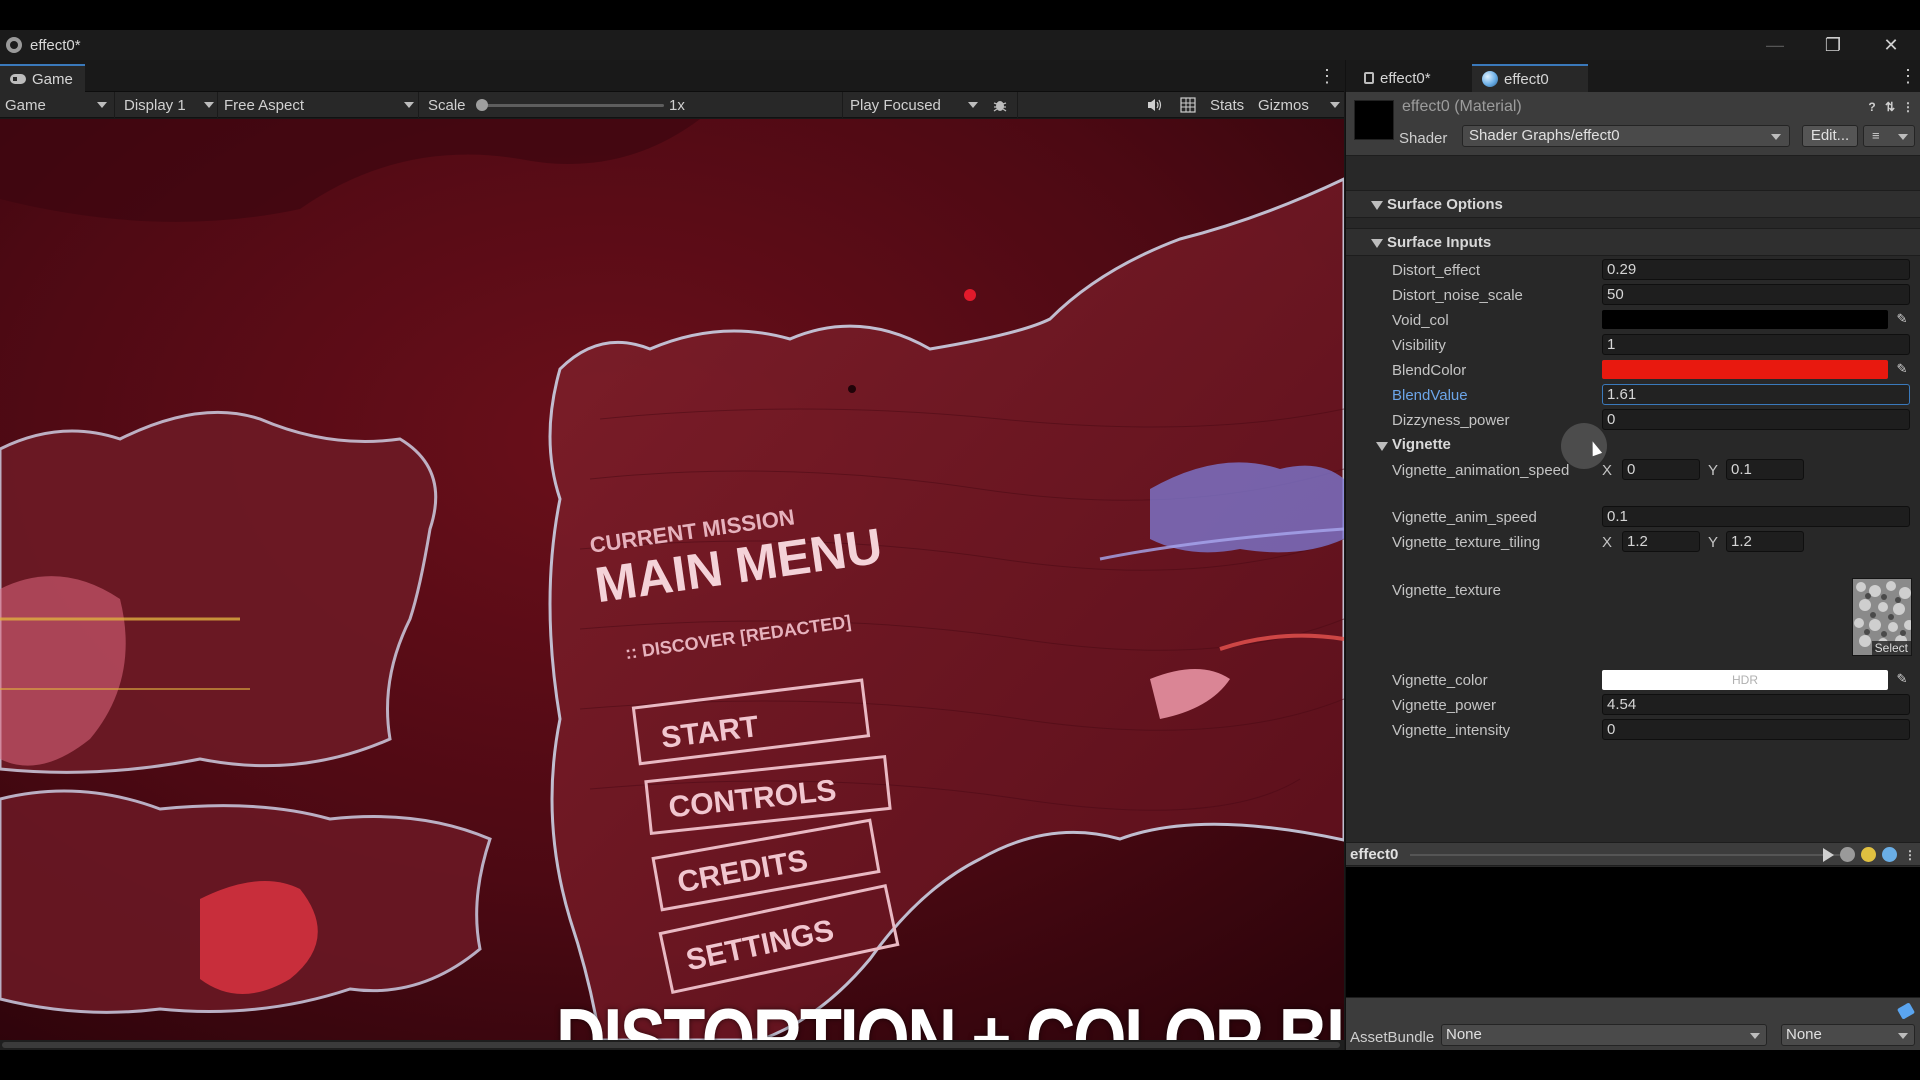 This screenshot has height=1080, width=1920. Describe the element at coordinates (1584, 446) in the screenshot. I see `cursor-highlight` at that location.